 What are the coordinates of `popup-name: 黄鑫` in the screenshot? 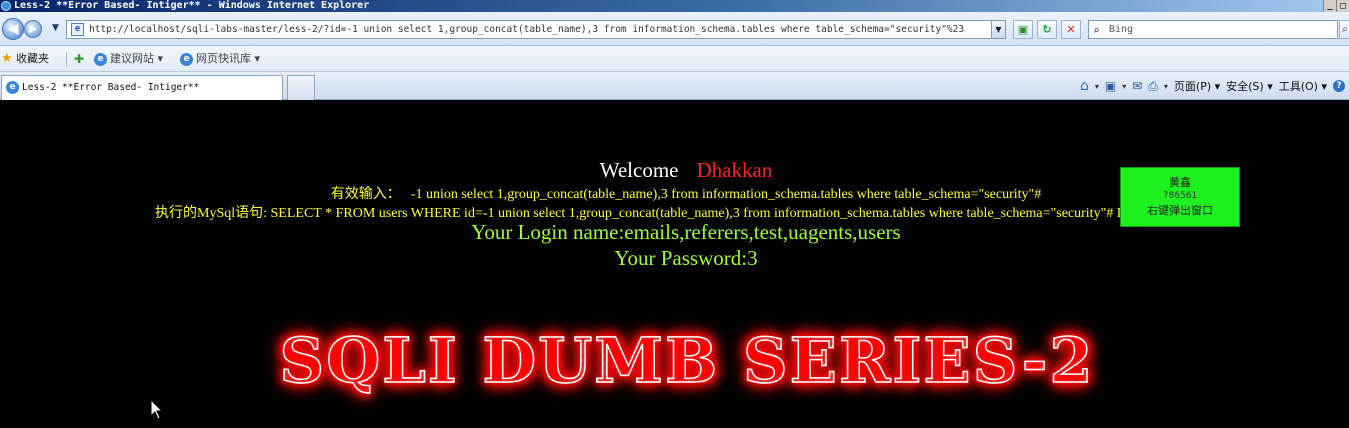 It's located at (1180, 182).